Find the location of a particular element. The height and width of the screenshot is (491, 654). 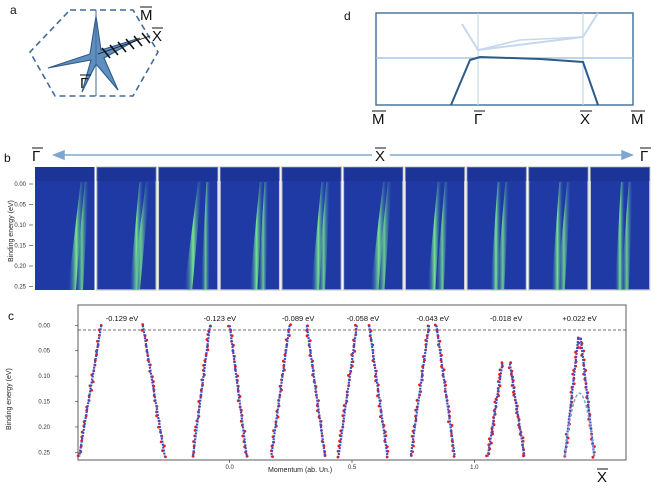

c-xtick-label: 0.5 is located at coordinates (352, 468).